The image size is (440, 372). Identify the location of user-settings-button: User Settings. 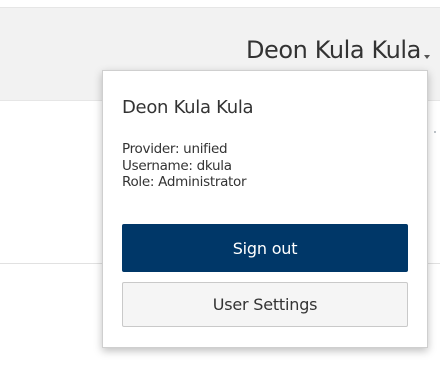
(265, 304).